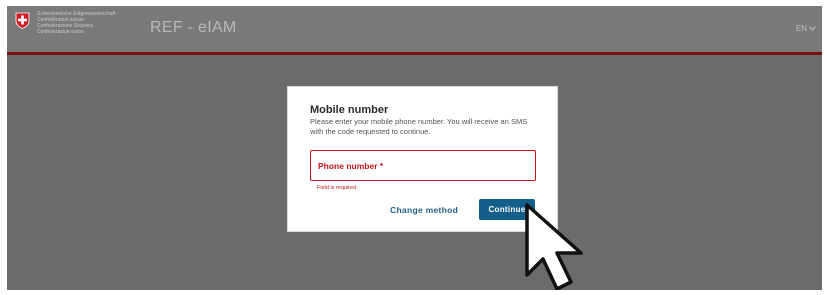 This screenshot has height=295, width=827. What do you see at coordinates (414, 53) in the screenshot?
I see `header-divider` at bounding box center [414, 53].